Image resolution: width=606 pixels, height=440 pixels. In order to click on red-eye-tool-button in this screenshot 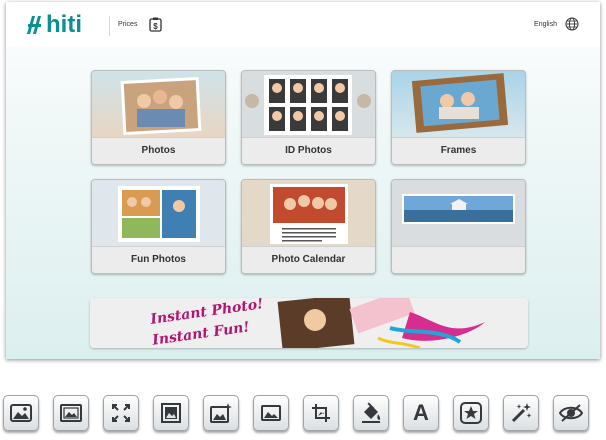, I will do `click(571, 413)`.